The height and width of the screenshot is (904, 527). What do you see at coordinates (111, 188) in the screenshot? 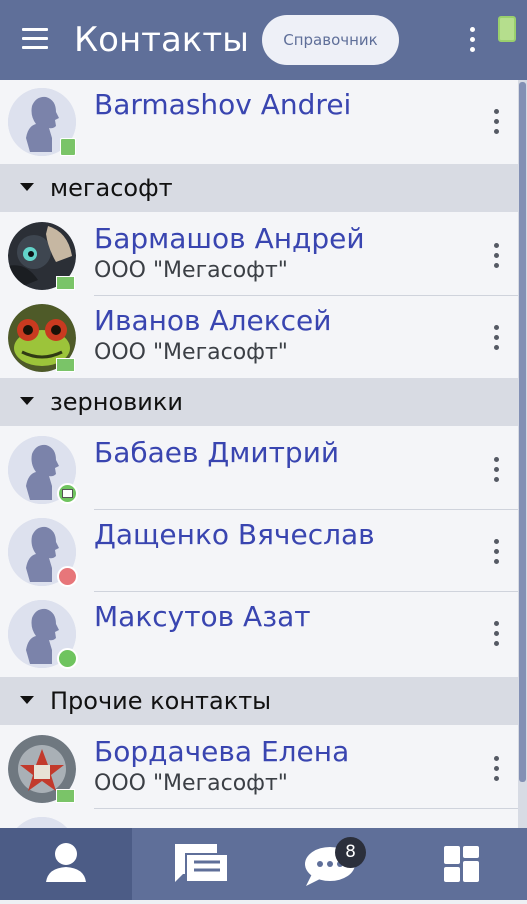
I see `group-label: мегасофт` at bounding box center [111, 188].